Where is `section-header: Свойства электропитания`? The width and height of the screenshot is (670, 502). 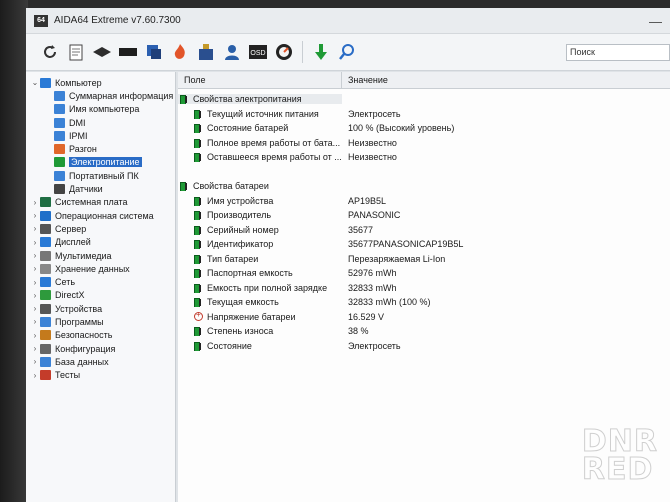
section-header: Свойства электропитания is located at coordinates (424, 99).